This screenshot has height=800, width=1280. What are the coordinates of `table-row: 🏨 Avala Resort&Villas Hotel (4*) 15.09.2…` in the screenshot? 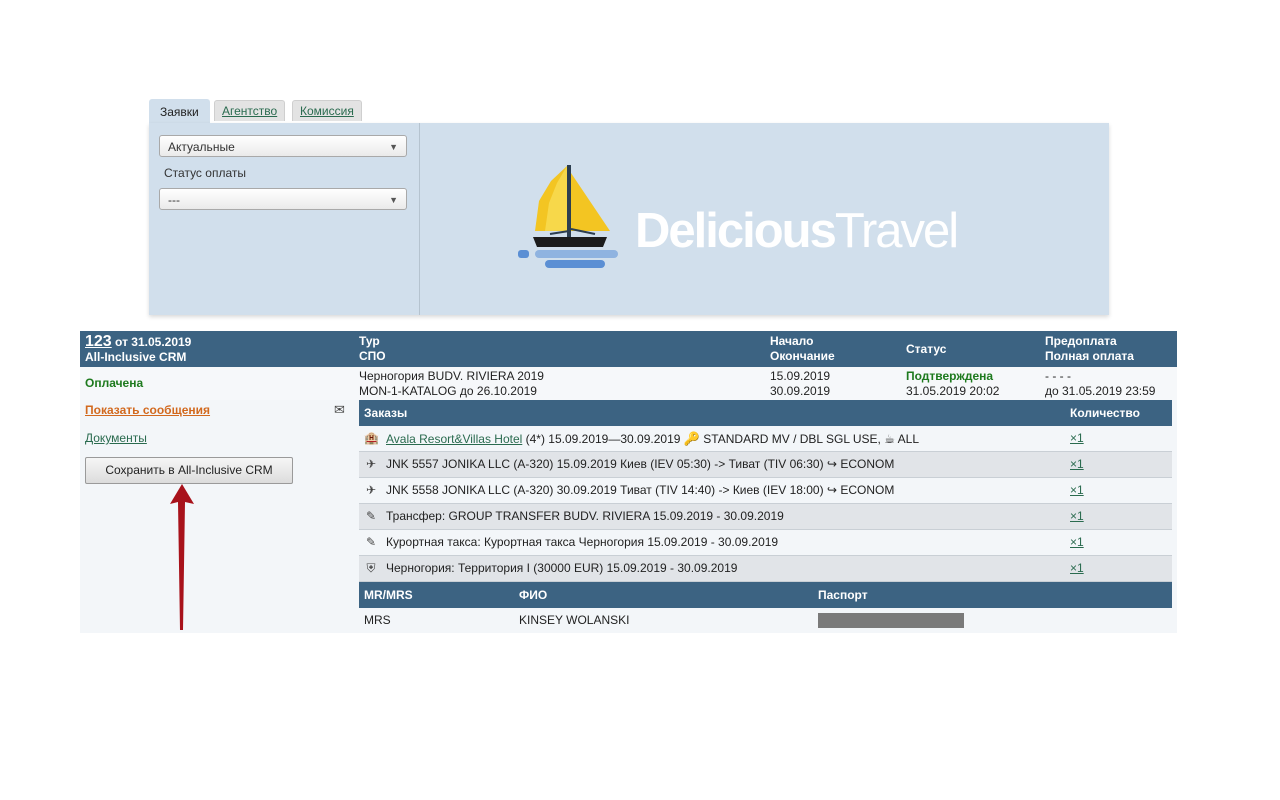 It's located at (765, 439).